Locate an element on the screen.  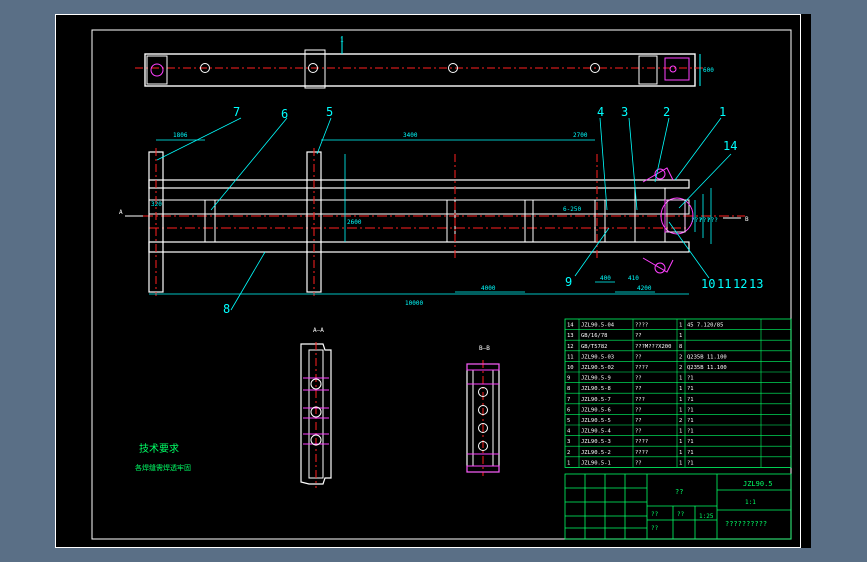
bom-cell-no: 7 is located at coordinates (568, 400).